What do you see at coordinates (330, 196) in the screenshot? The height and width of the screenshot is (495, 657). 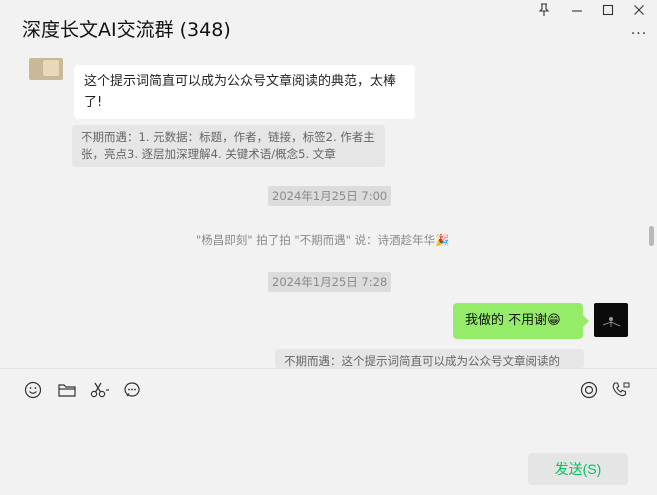 I see `timestamp: 2024年1月25日 7:00` at bounding box center [330, 196].